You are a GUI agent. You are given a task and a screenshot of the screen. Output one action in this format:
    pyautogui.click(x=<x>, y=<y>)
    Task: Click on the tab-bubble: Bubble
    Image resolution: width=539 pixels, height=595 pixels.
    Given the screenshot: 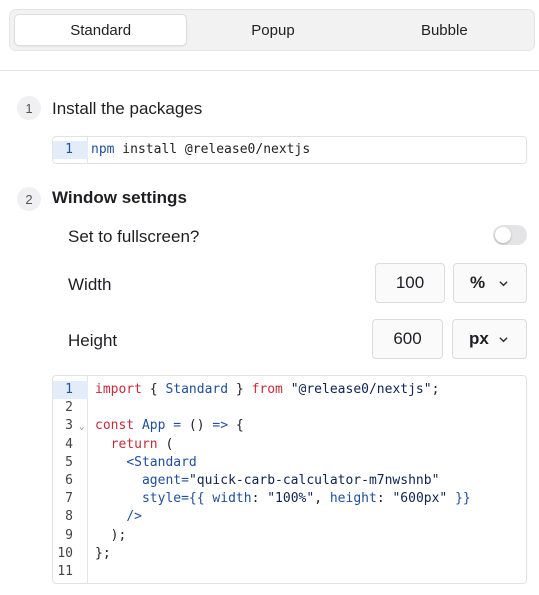 What is the action you would take?
    pyautogui.click(x=444, y=30)
    